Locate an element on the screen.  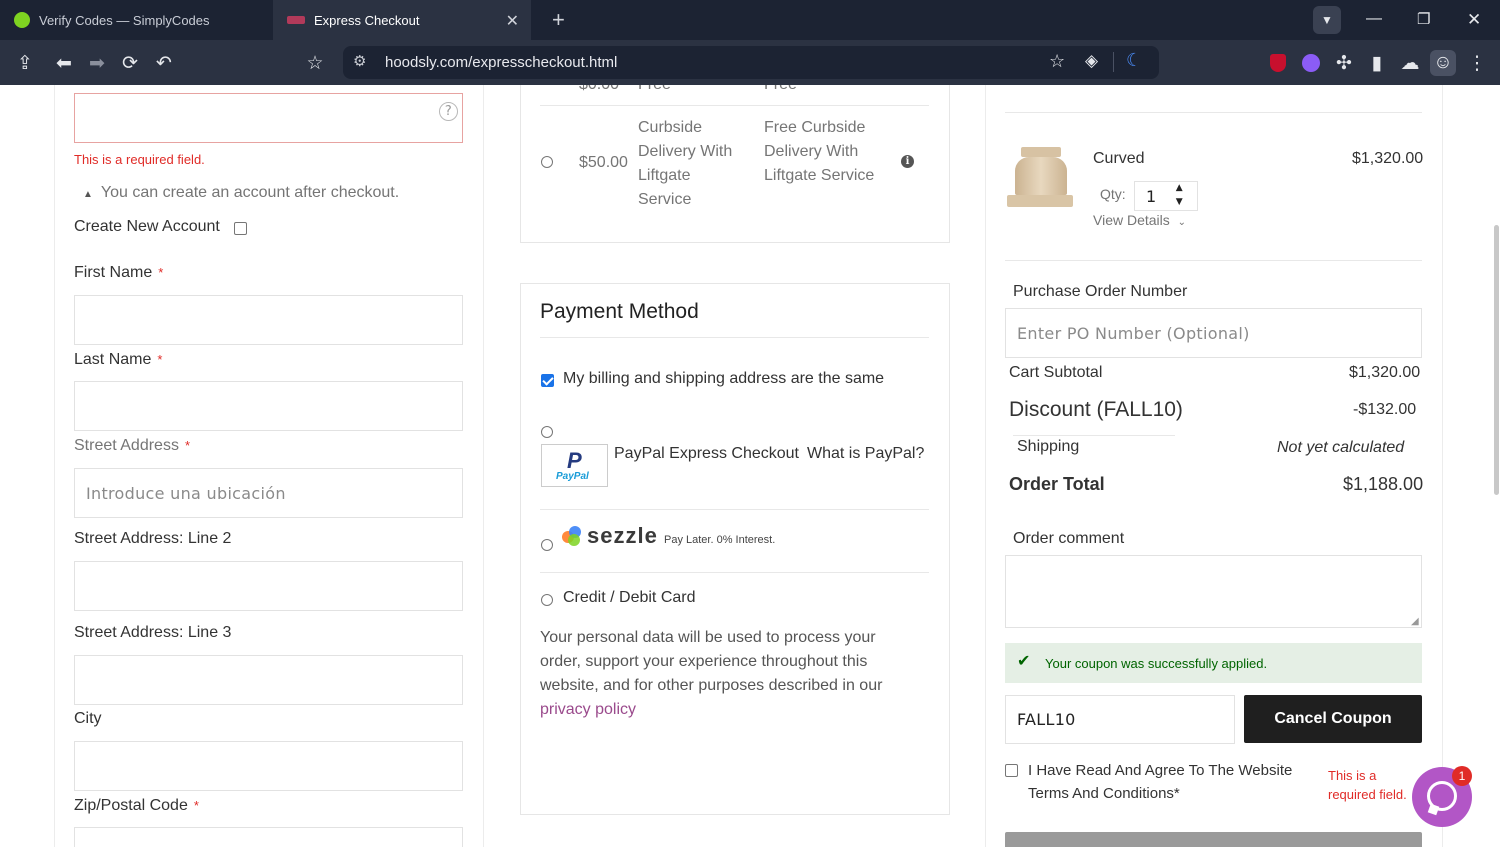
first-name-label: First Name * is located at coordinates (118, 273).